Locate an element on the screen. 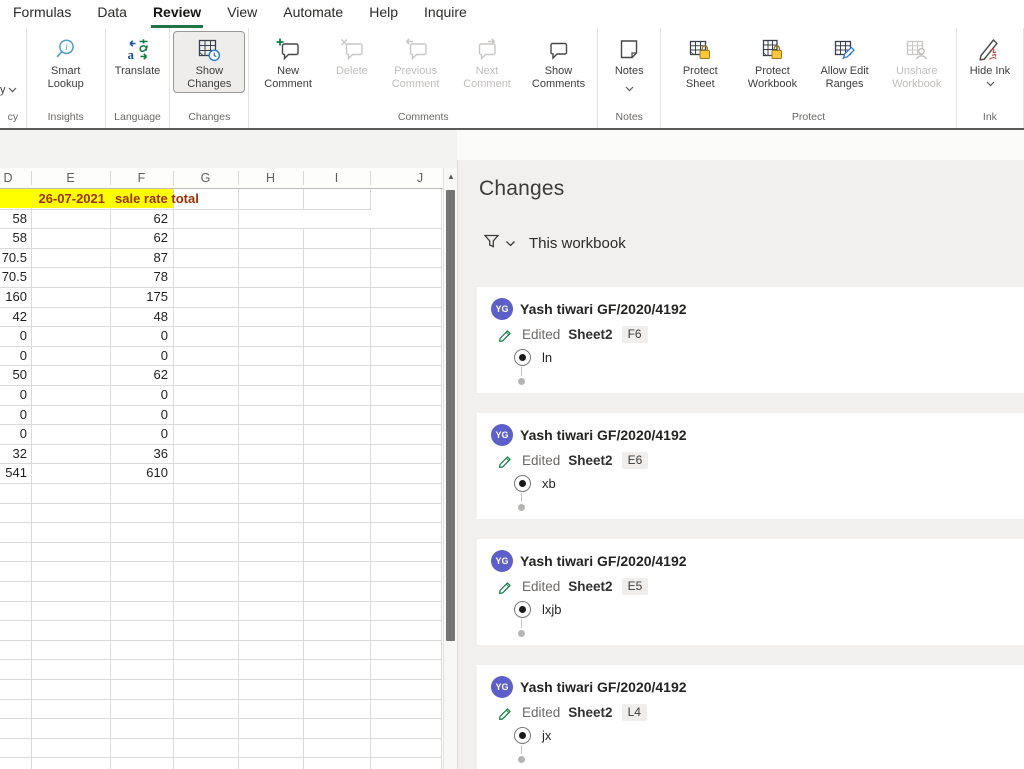  new-comment-button: New Comment is located at coordinates (287, 62).